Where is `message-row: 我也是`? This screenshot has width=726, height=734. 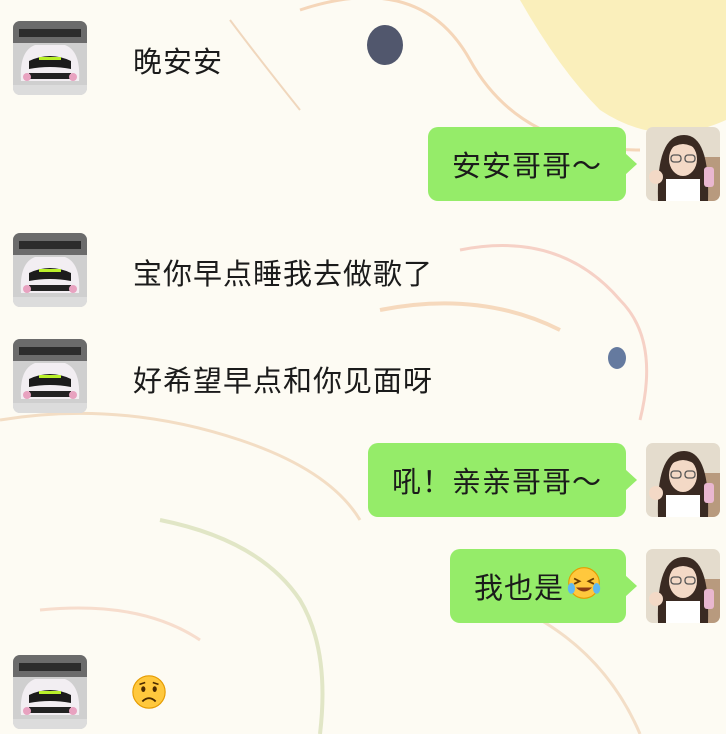
message-row: 我也是 is located at coordinates (363, 586).